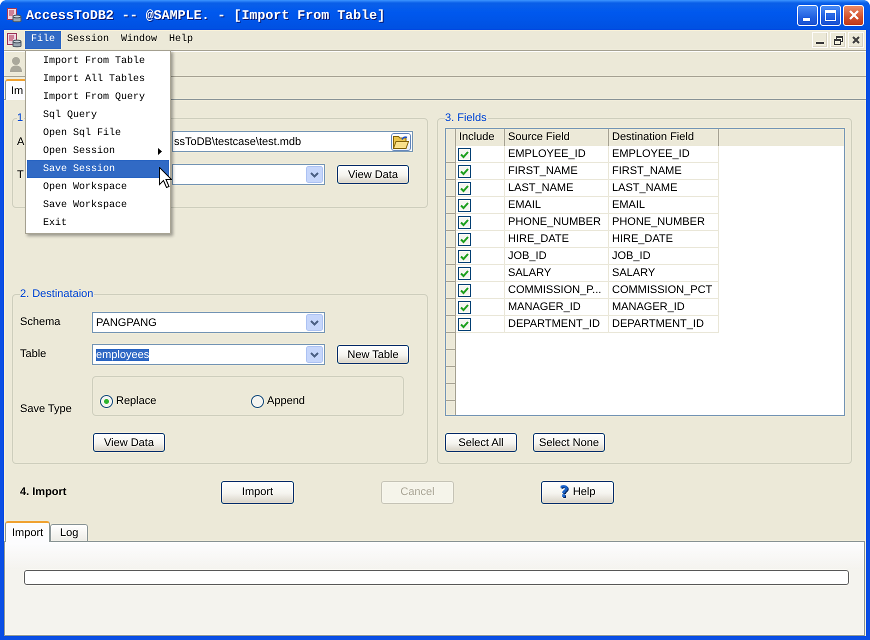 Image resolution: width=870 pixels, height=640 pixels. I want to click on menu-item: Import From Table, so click(98, 61).